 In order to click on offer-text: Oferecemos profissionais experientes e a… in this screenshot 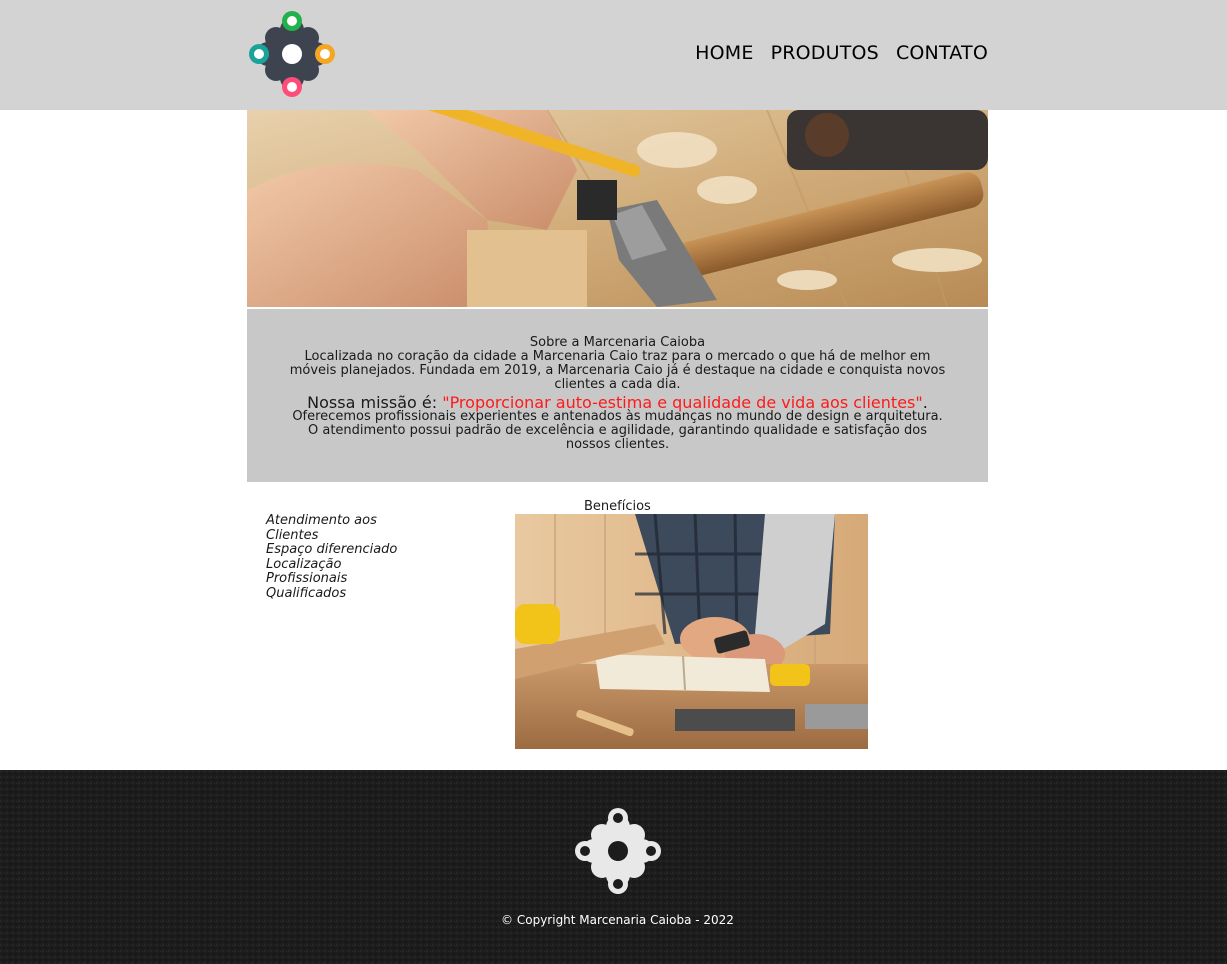, I will do `click(617, 430)`.